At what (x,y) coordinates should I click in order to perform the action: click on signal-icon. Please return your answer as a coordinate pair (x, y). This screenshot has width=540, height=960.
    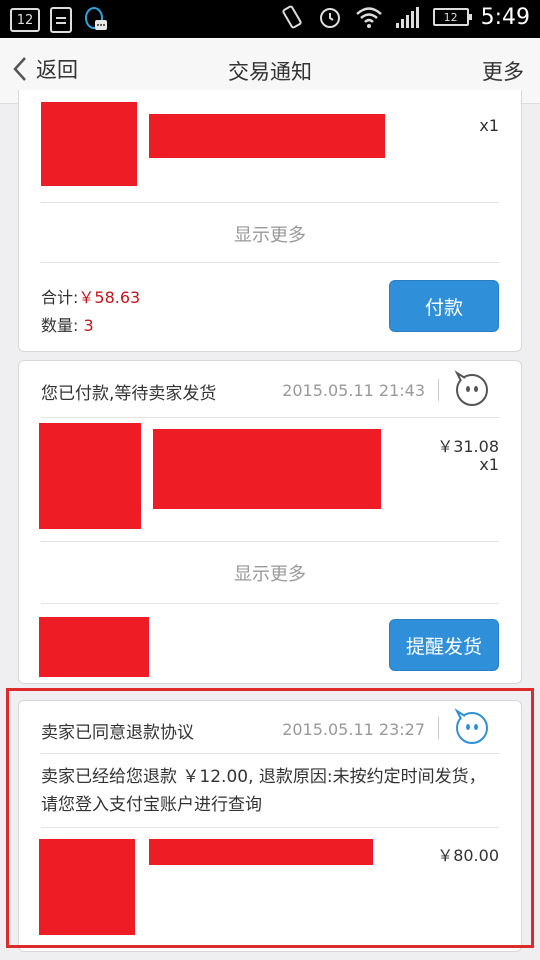
    Looking at the image, I should click on (407, 17).